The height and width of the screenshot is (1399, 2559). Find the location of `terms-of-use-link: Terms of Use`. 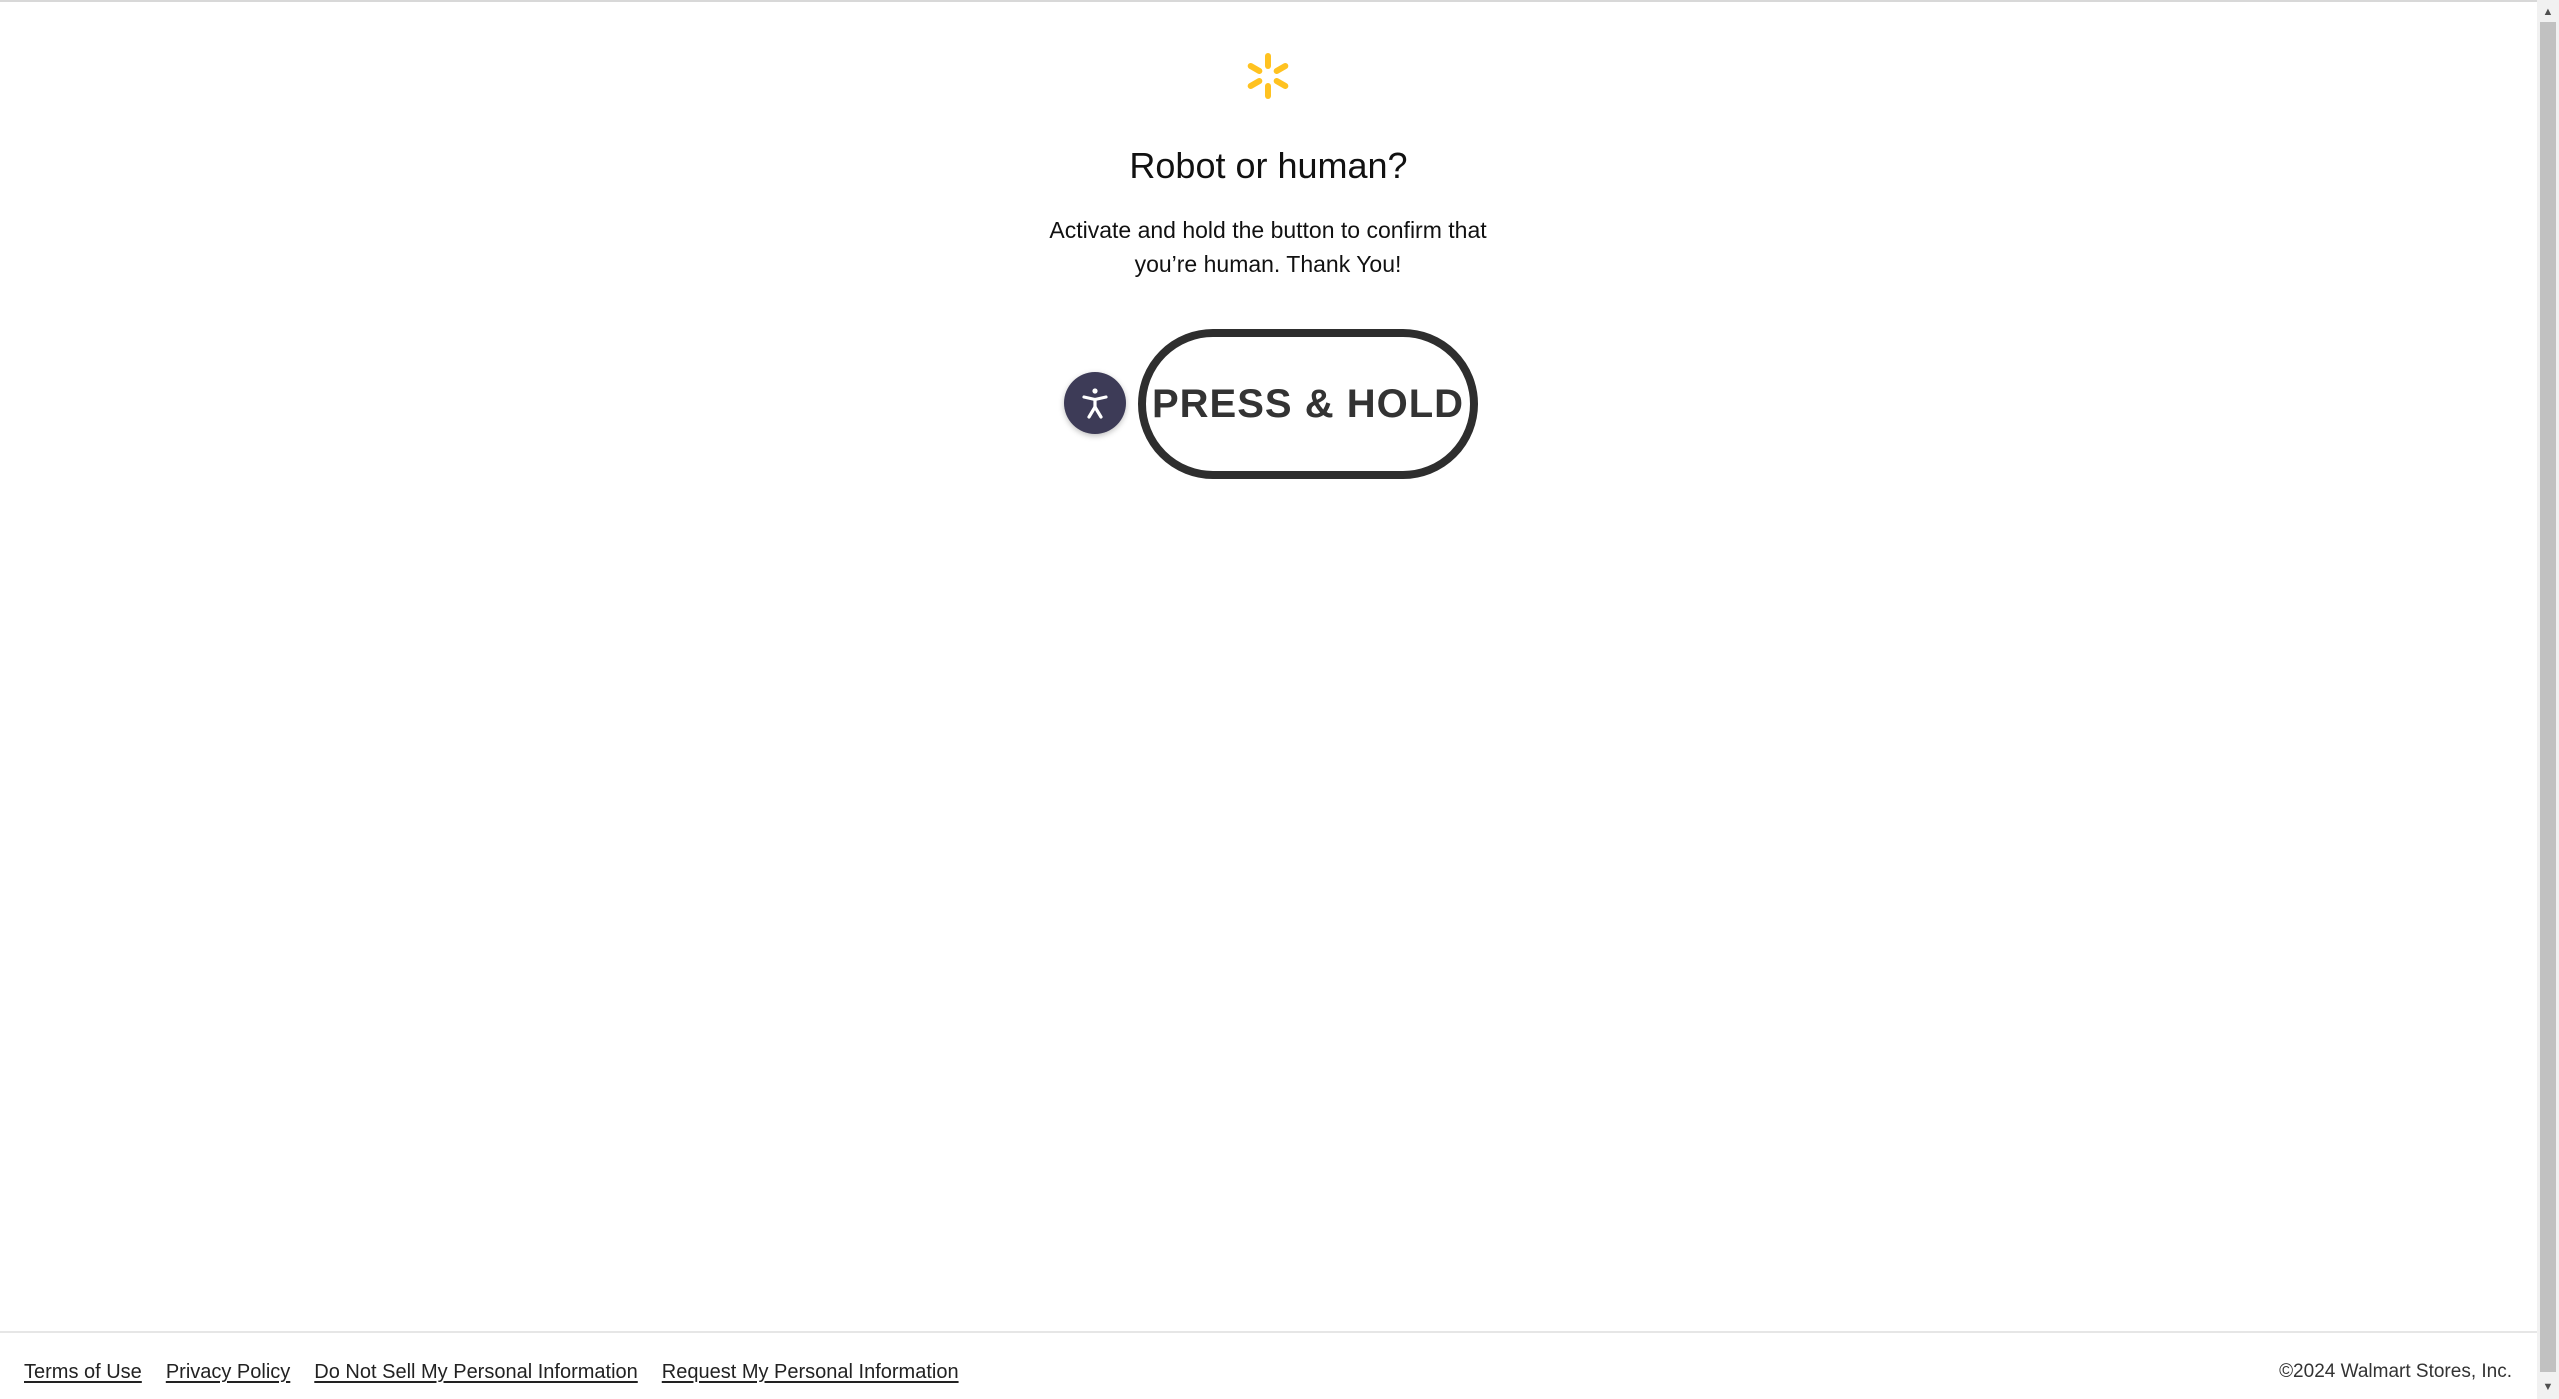

terms-of-use-link: Terms of Use is located at coordinates (83, 1372).